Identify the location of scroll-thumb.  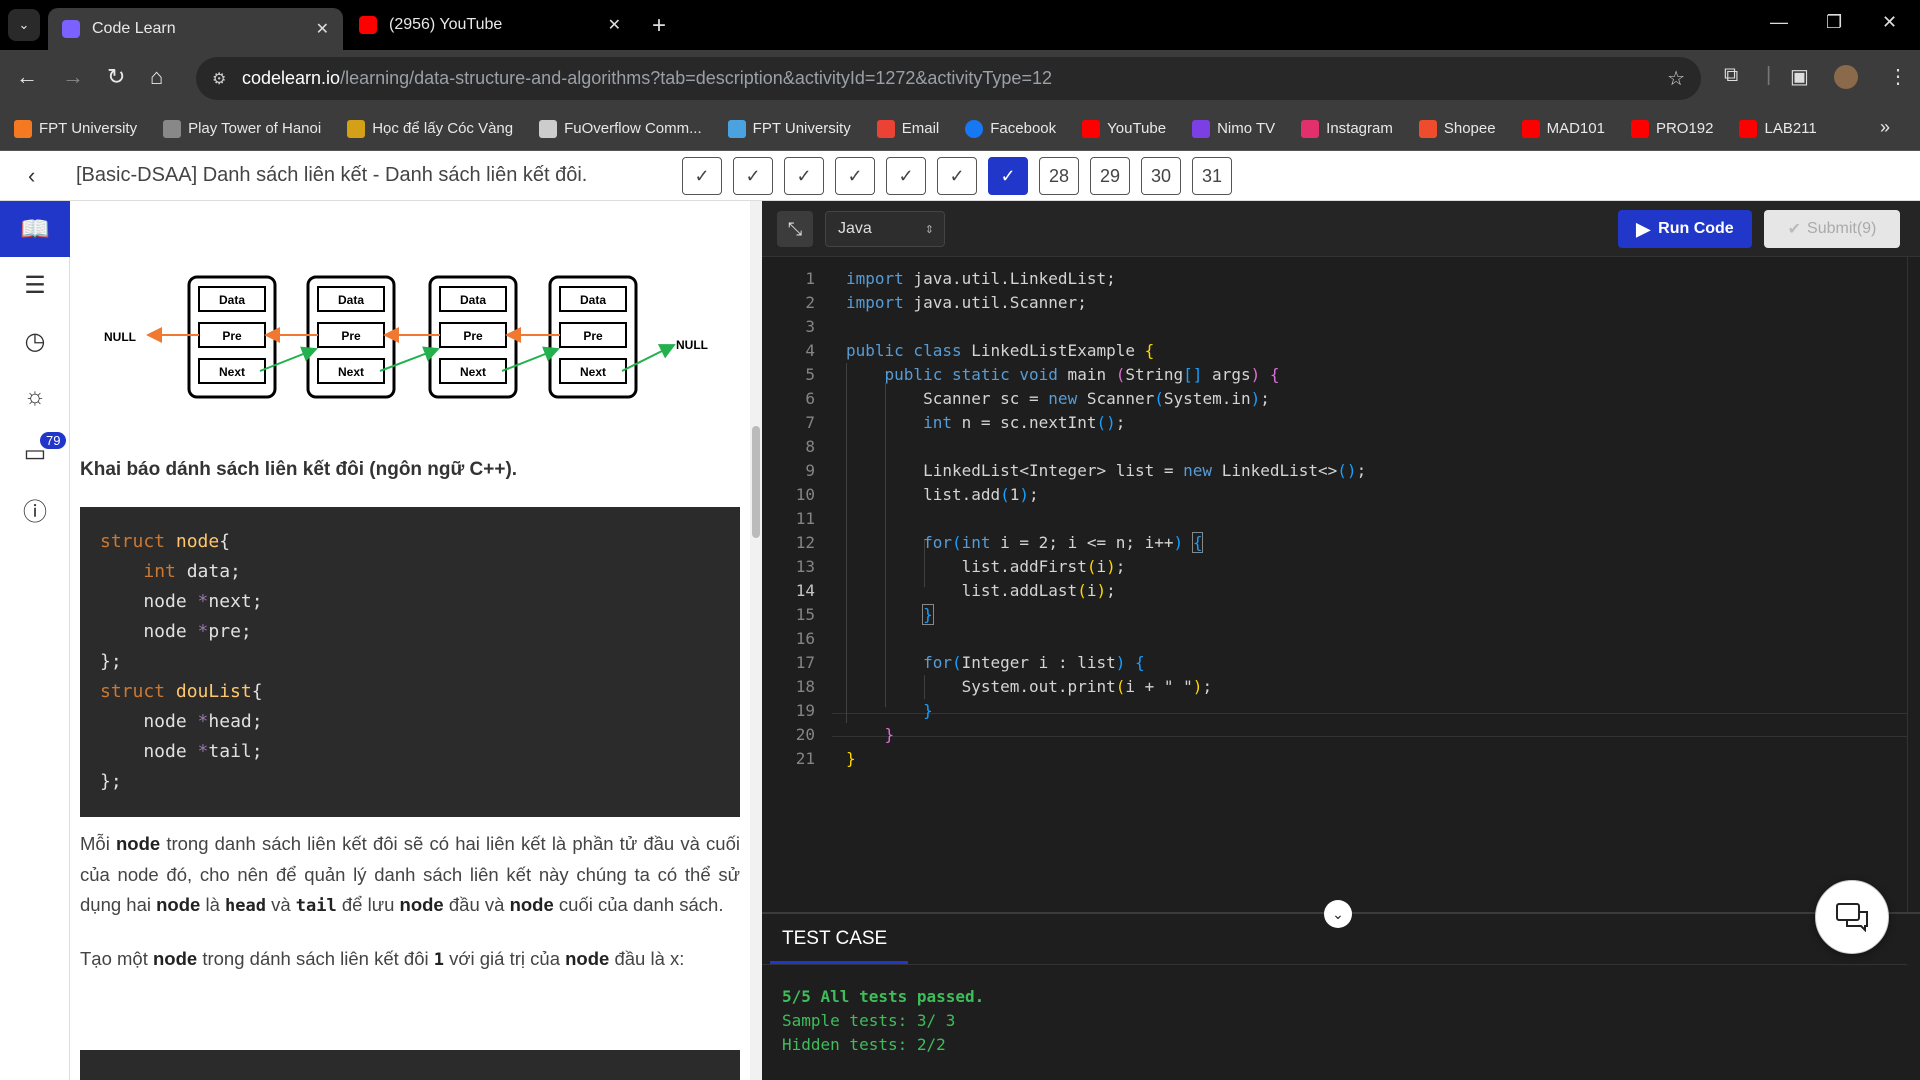
(756, 482).